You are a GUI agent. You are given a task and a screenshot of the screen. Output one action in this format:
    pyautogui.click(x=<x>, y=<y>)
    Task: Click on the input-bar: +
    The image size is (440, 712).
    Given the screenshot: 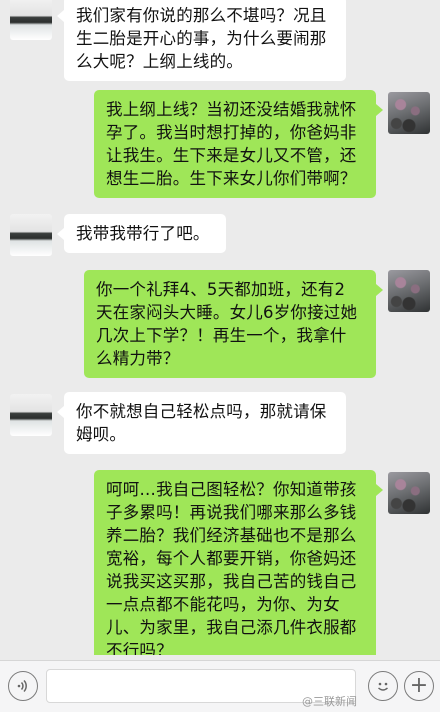 What is the action you would take?
    pyautogui.click(x=220, y=686)
    